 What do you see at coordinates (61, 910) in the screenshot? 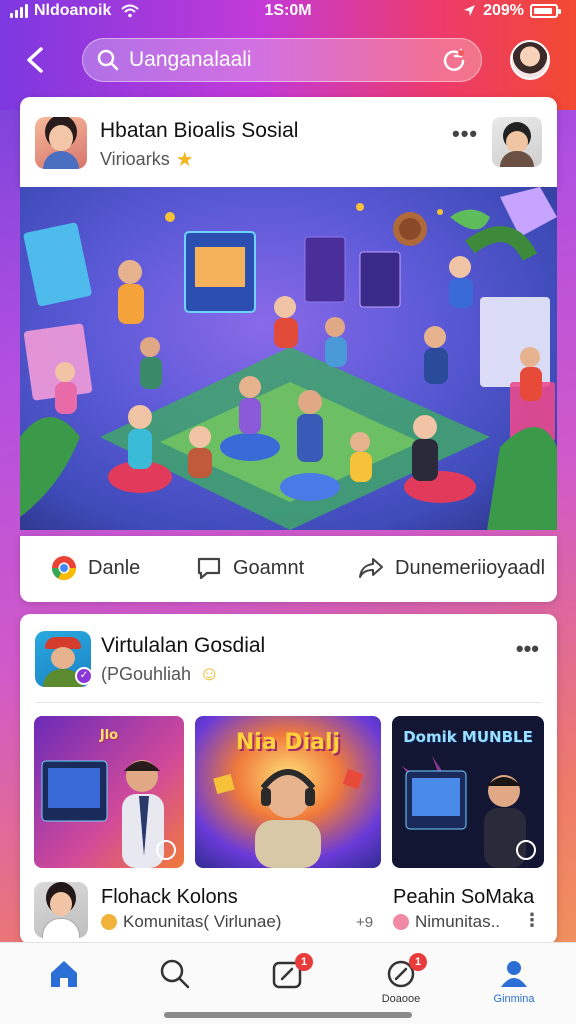
I see `caption-avatar` at bounding box center [61, 910].